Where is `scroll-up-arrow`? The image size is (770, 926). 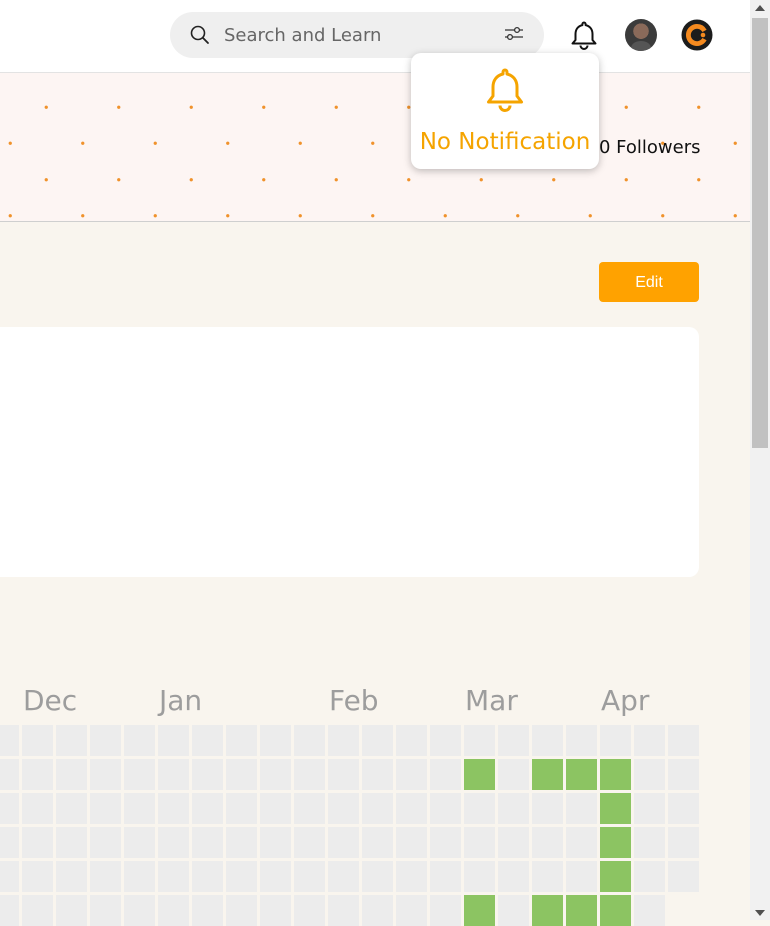 scroll-up-arrow is located at coordinates (760, 8).